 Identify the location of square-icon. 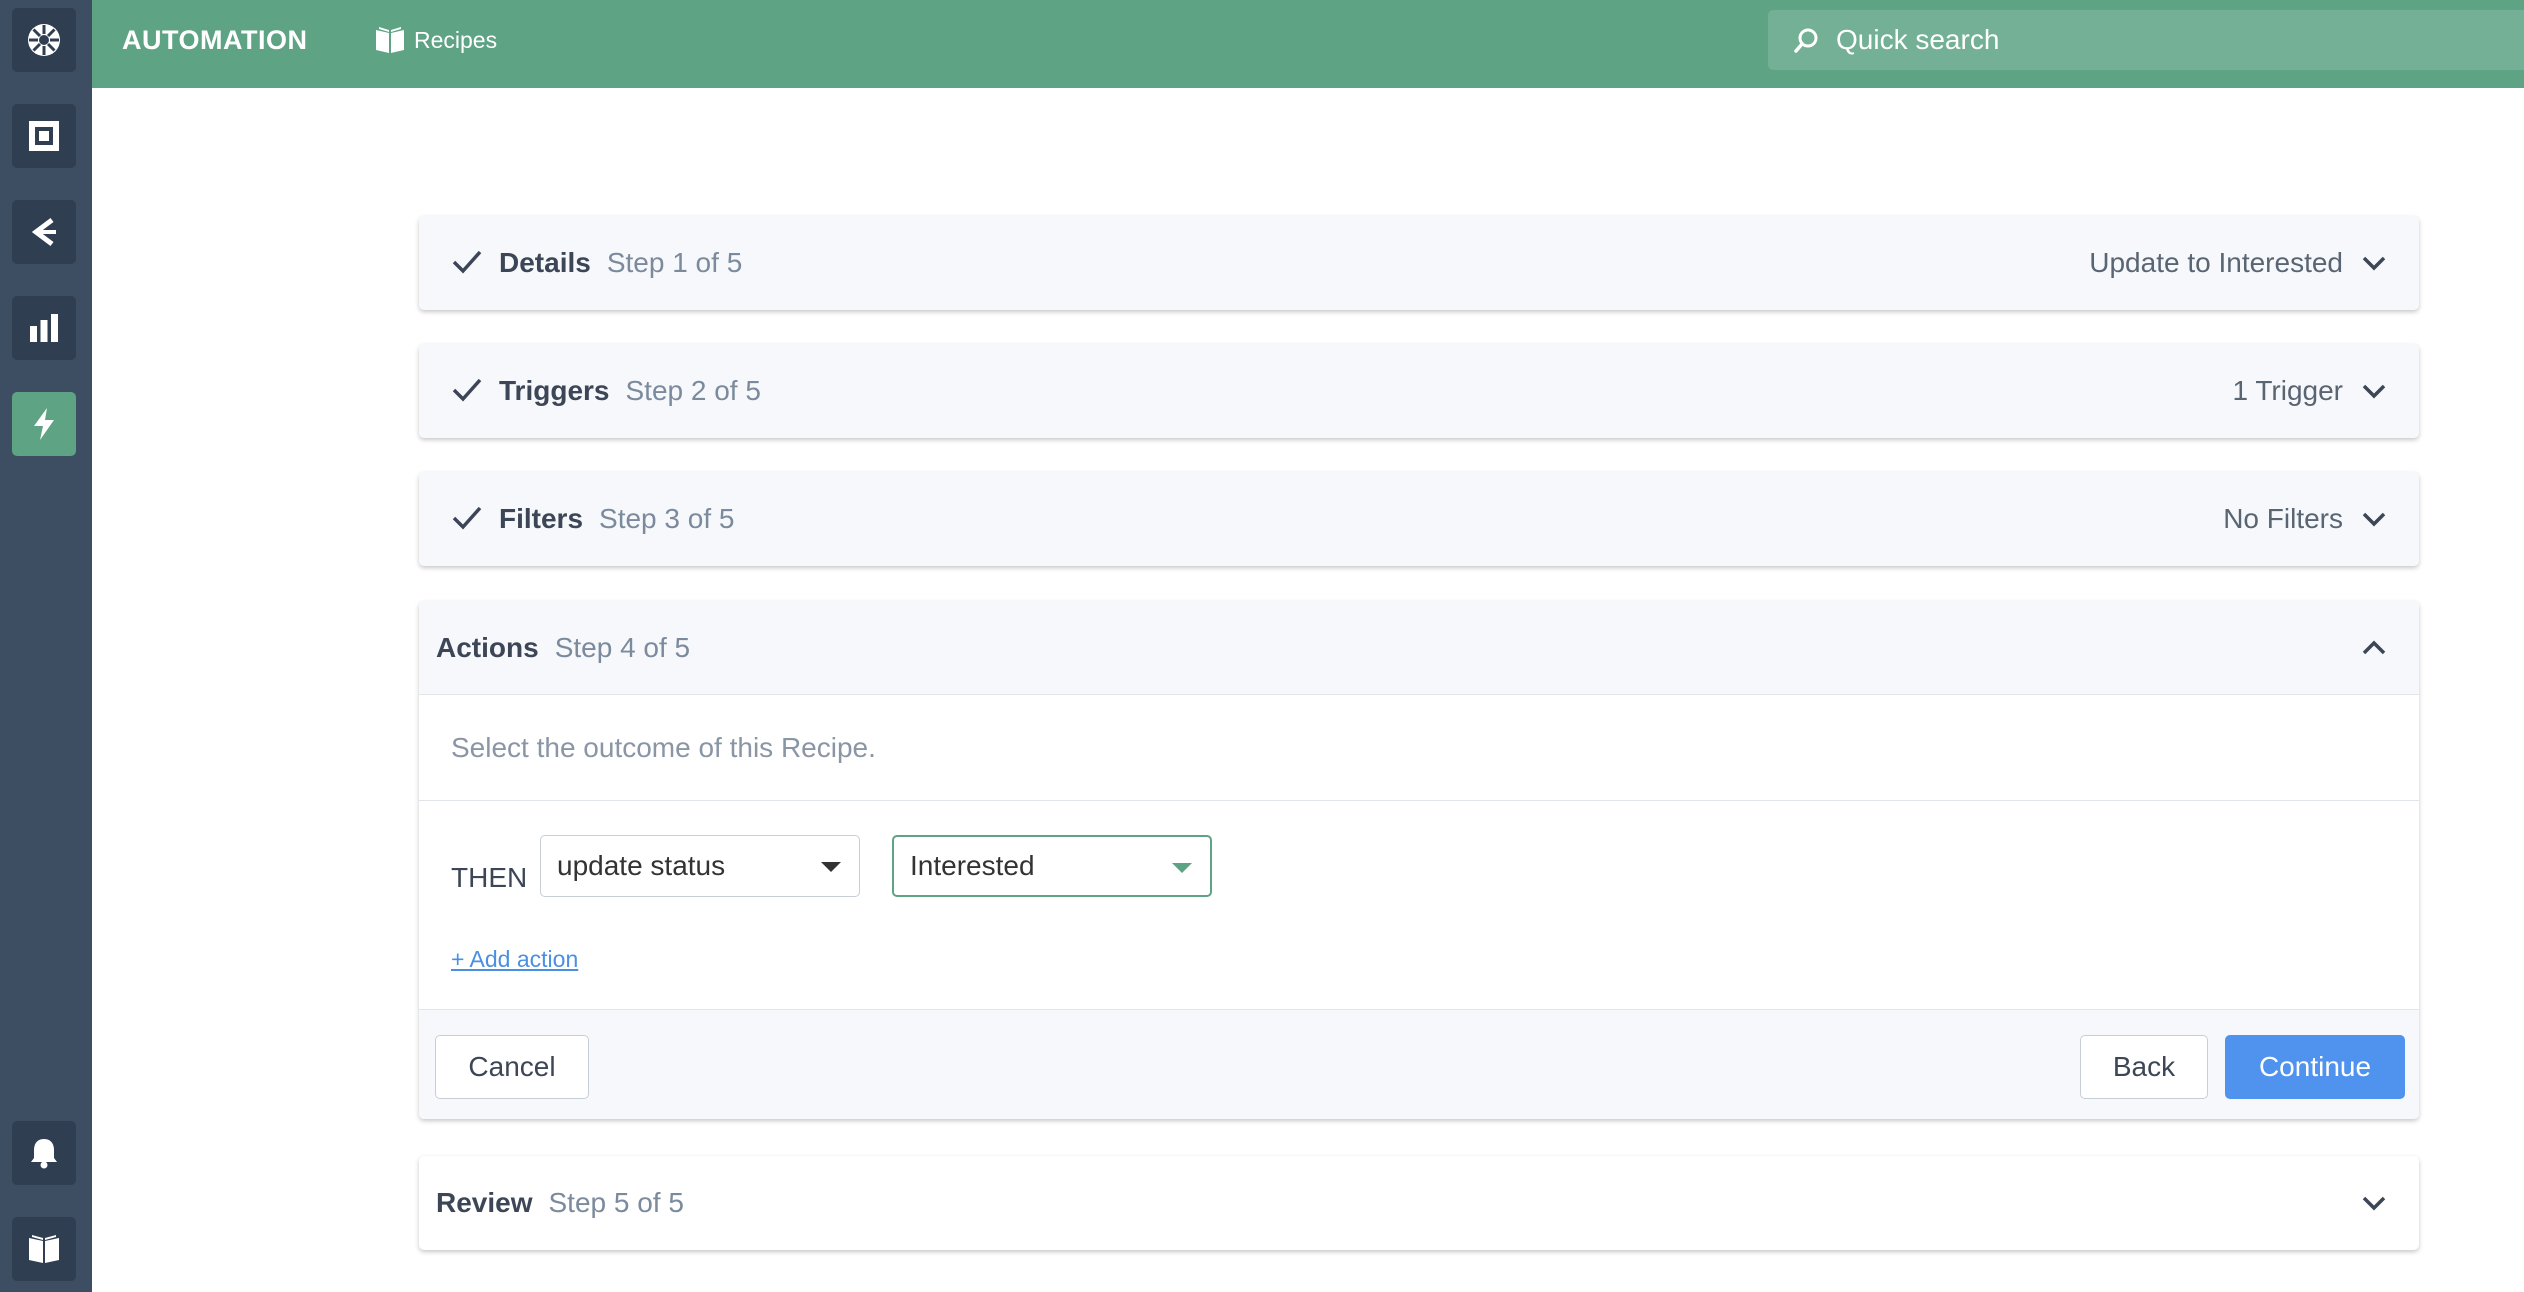
(44, 136).